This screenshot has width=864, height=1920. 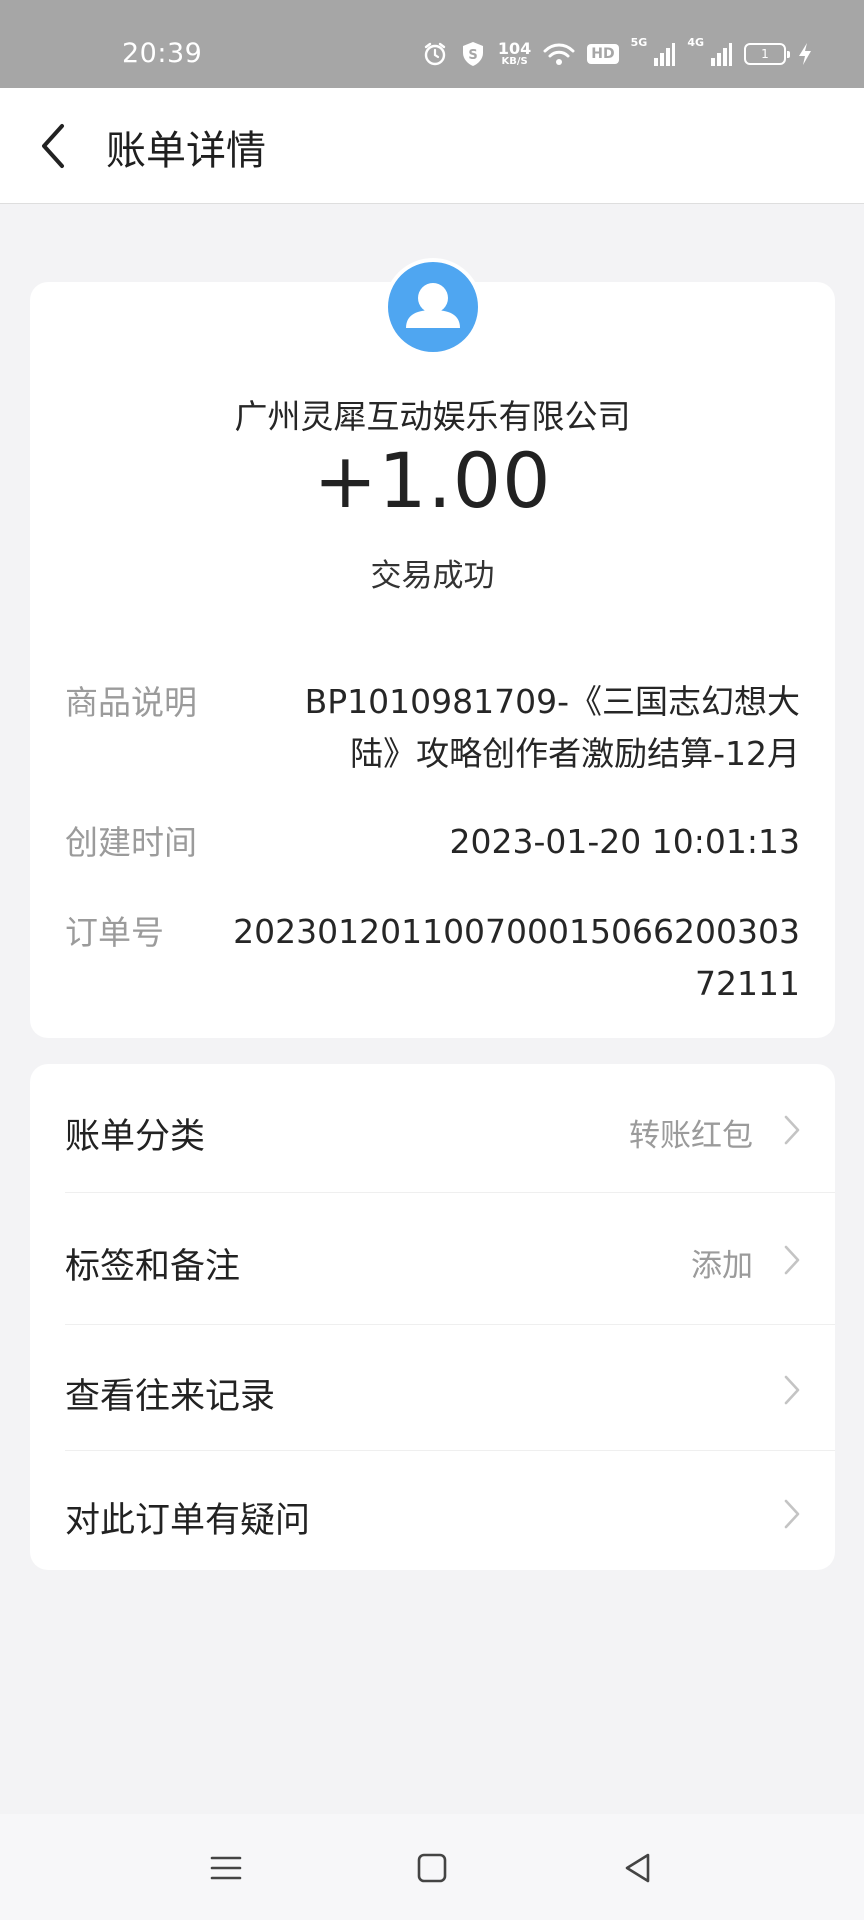 I want to click on alarm-icon, so click(x=435, y=54).